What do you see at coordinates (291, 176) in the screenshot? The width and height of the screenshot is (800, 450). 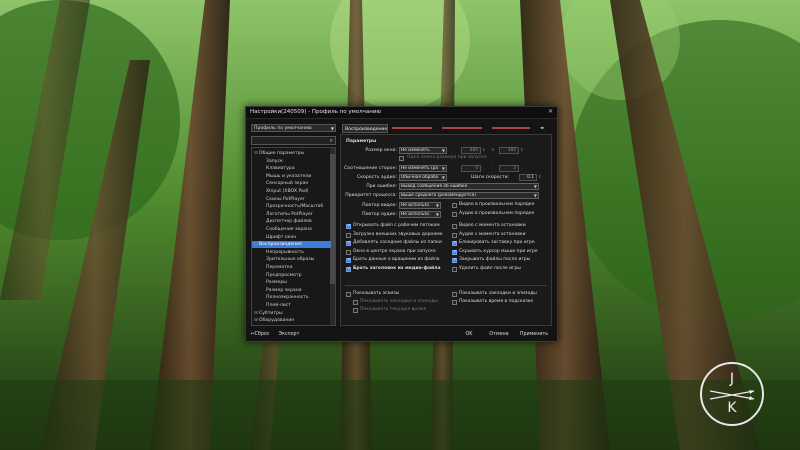 I see `tree-item: Мышь и указатели` at bounding box center [291, 176].